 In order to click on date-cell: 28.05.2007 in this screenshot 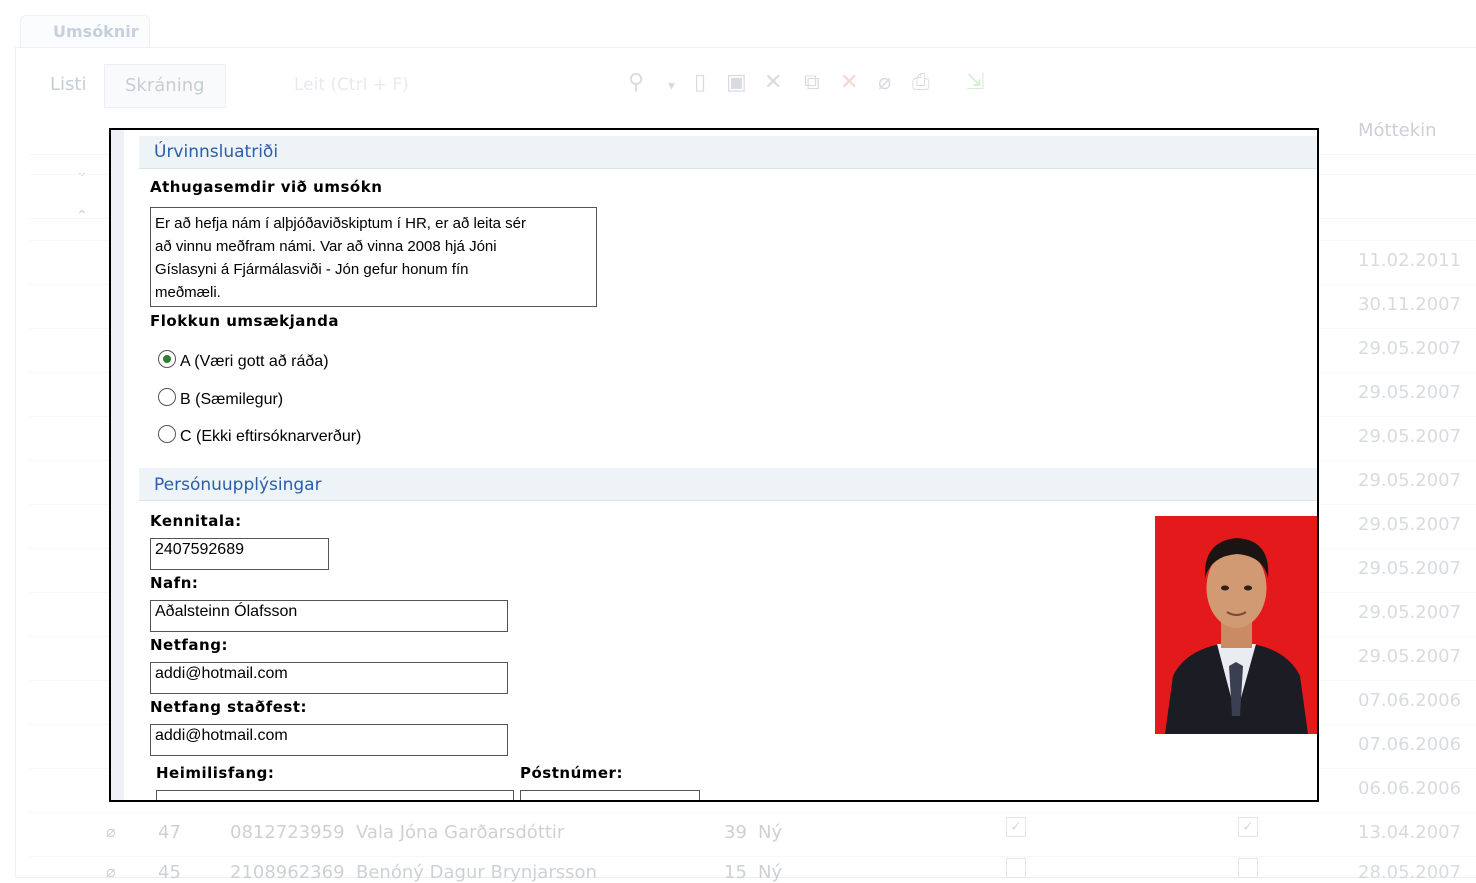, I will do `click(1410, 872)`.